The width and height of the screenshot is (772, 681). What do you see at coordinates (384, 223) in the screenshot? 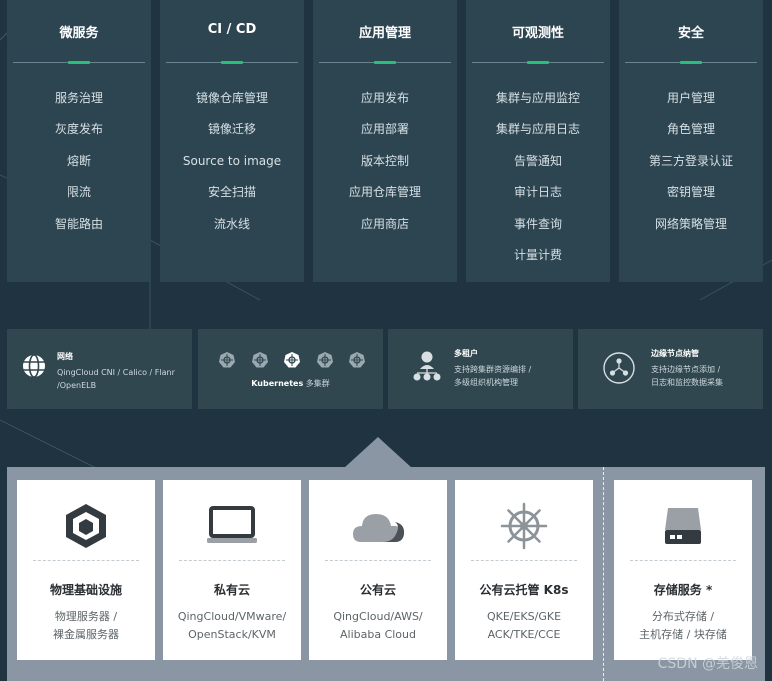
I see `category-item: 应用商店` at bounding box center [384, 223].